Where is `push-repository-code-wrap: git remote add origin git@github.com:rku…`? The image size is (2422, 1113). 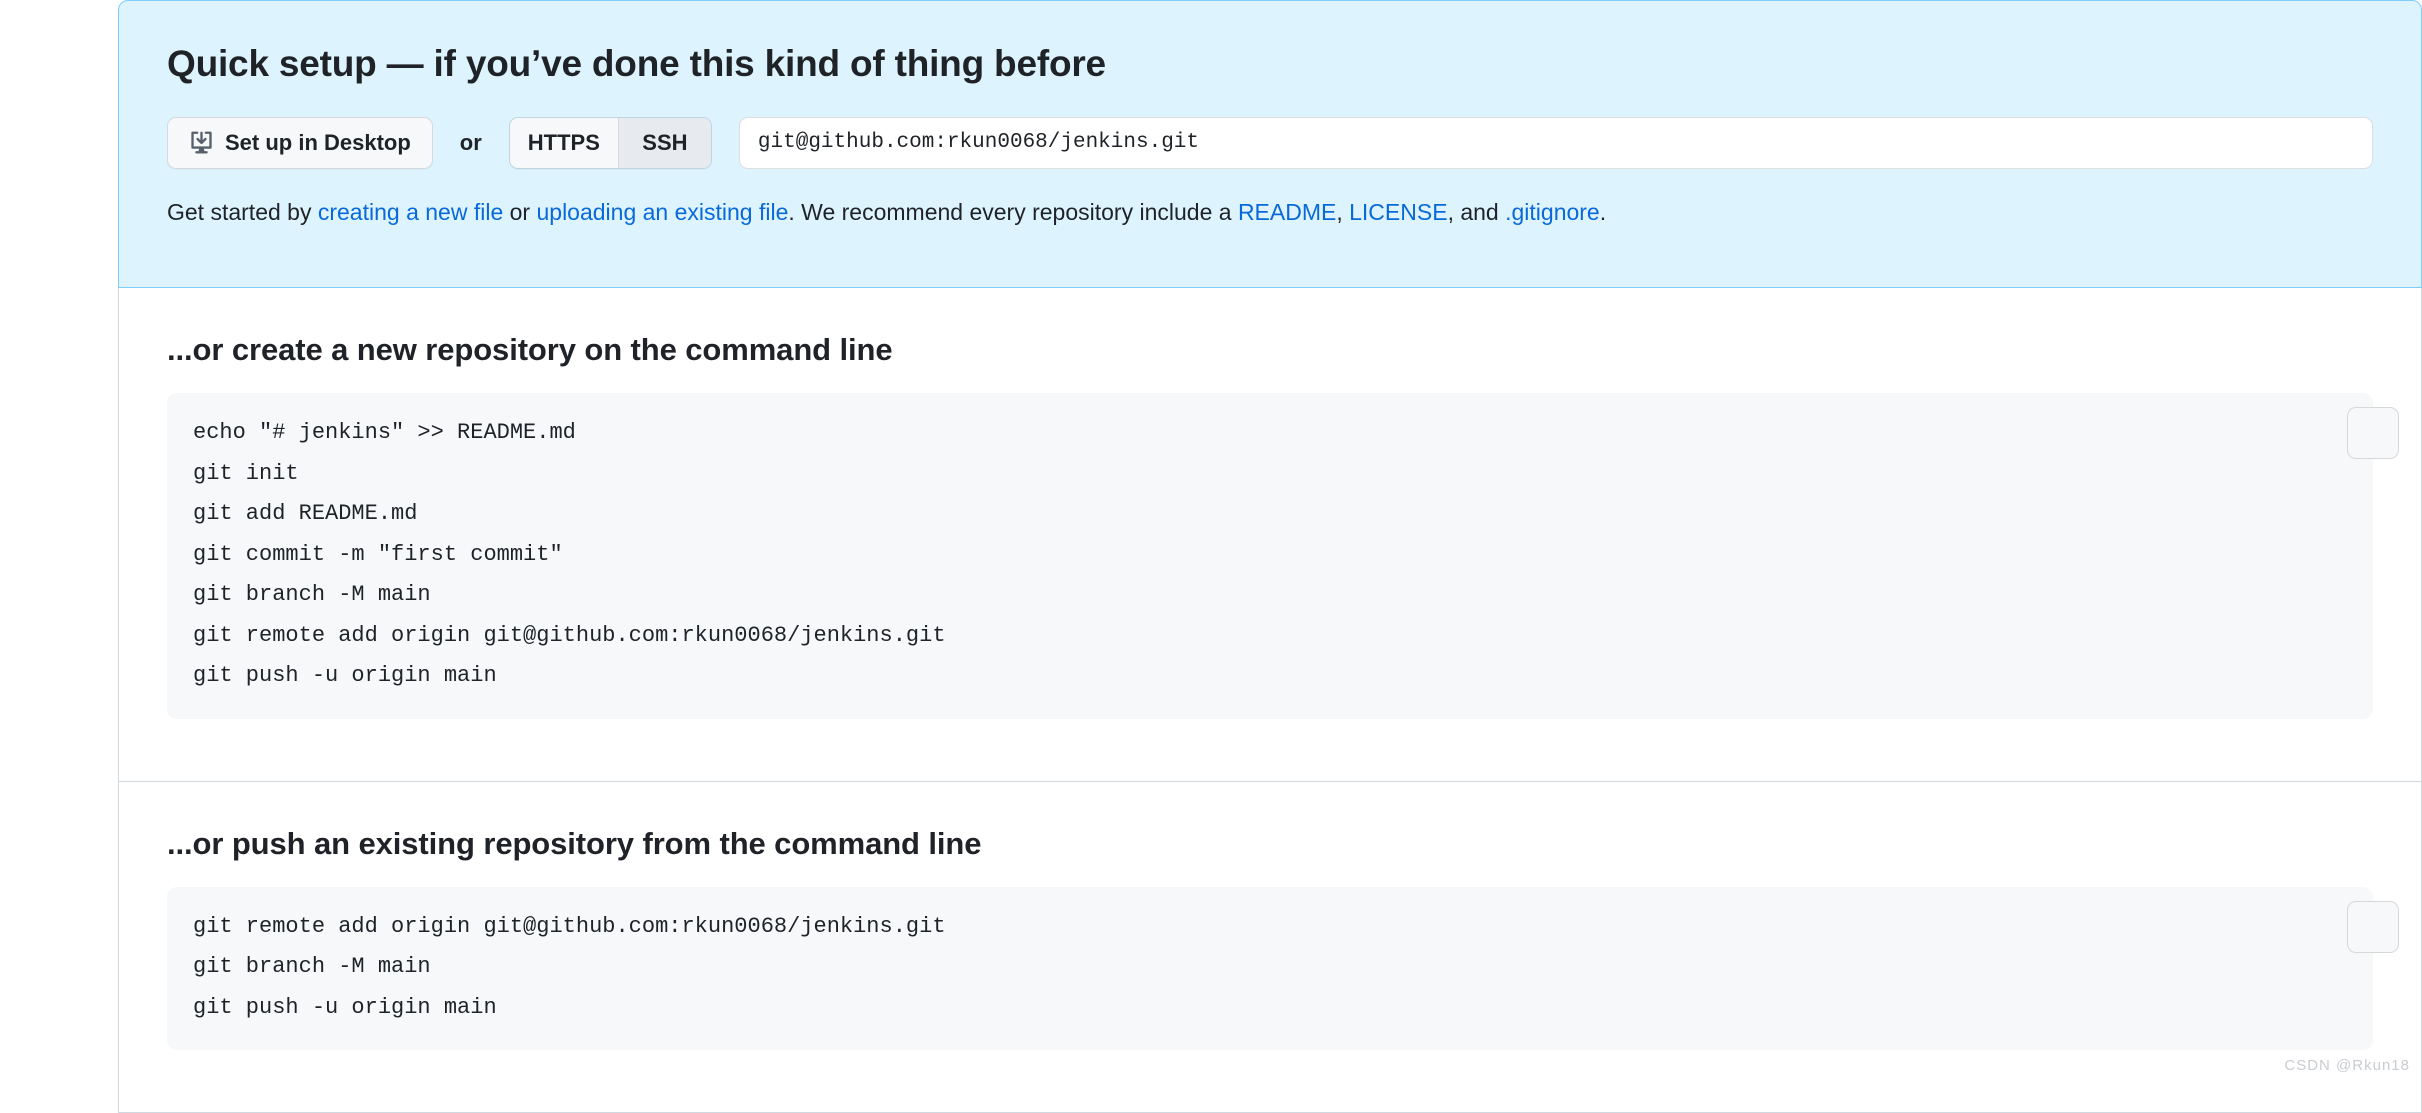 push-repository-code-wrap: git remote add origin git@github.com:rku… is located at coordinates (1270, 969).